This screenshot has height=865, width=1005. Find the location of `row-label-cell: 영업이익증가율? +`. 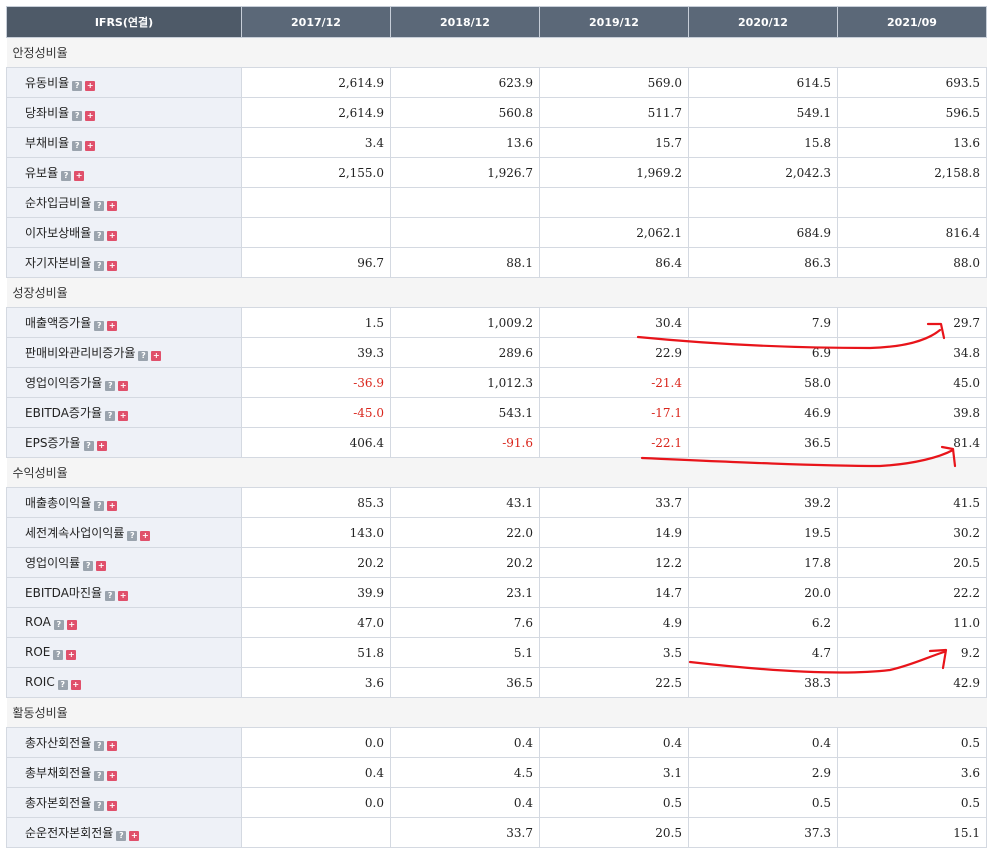

row-label-cell: 영업이익증가율? + is located at coordinates (124, 382).